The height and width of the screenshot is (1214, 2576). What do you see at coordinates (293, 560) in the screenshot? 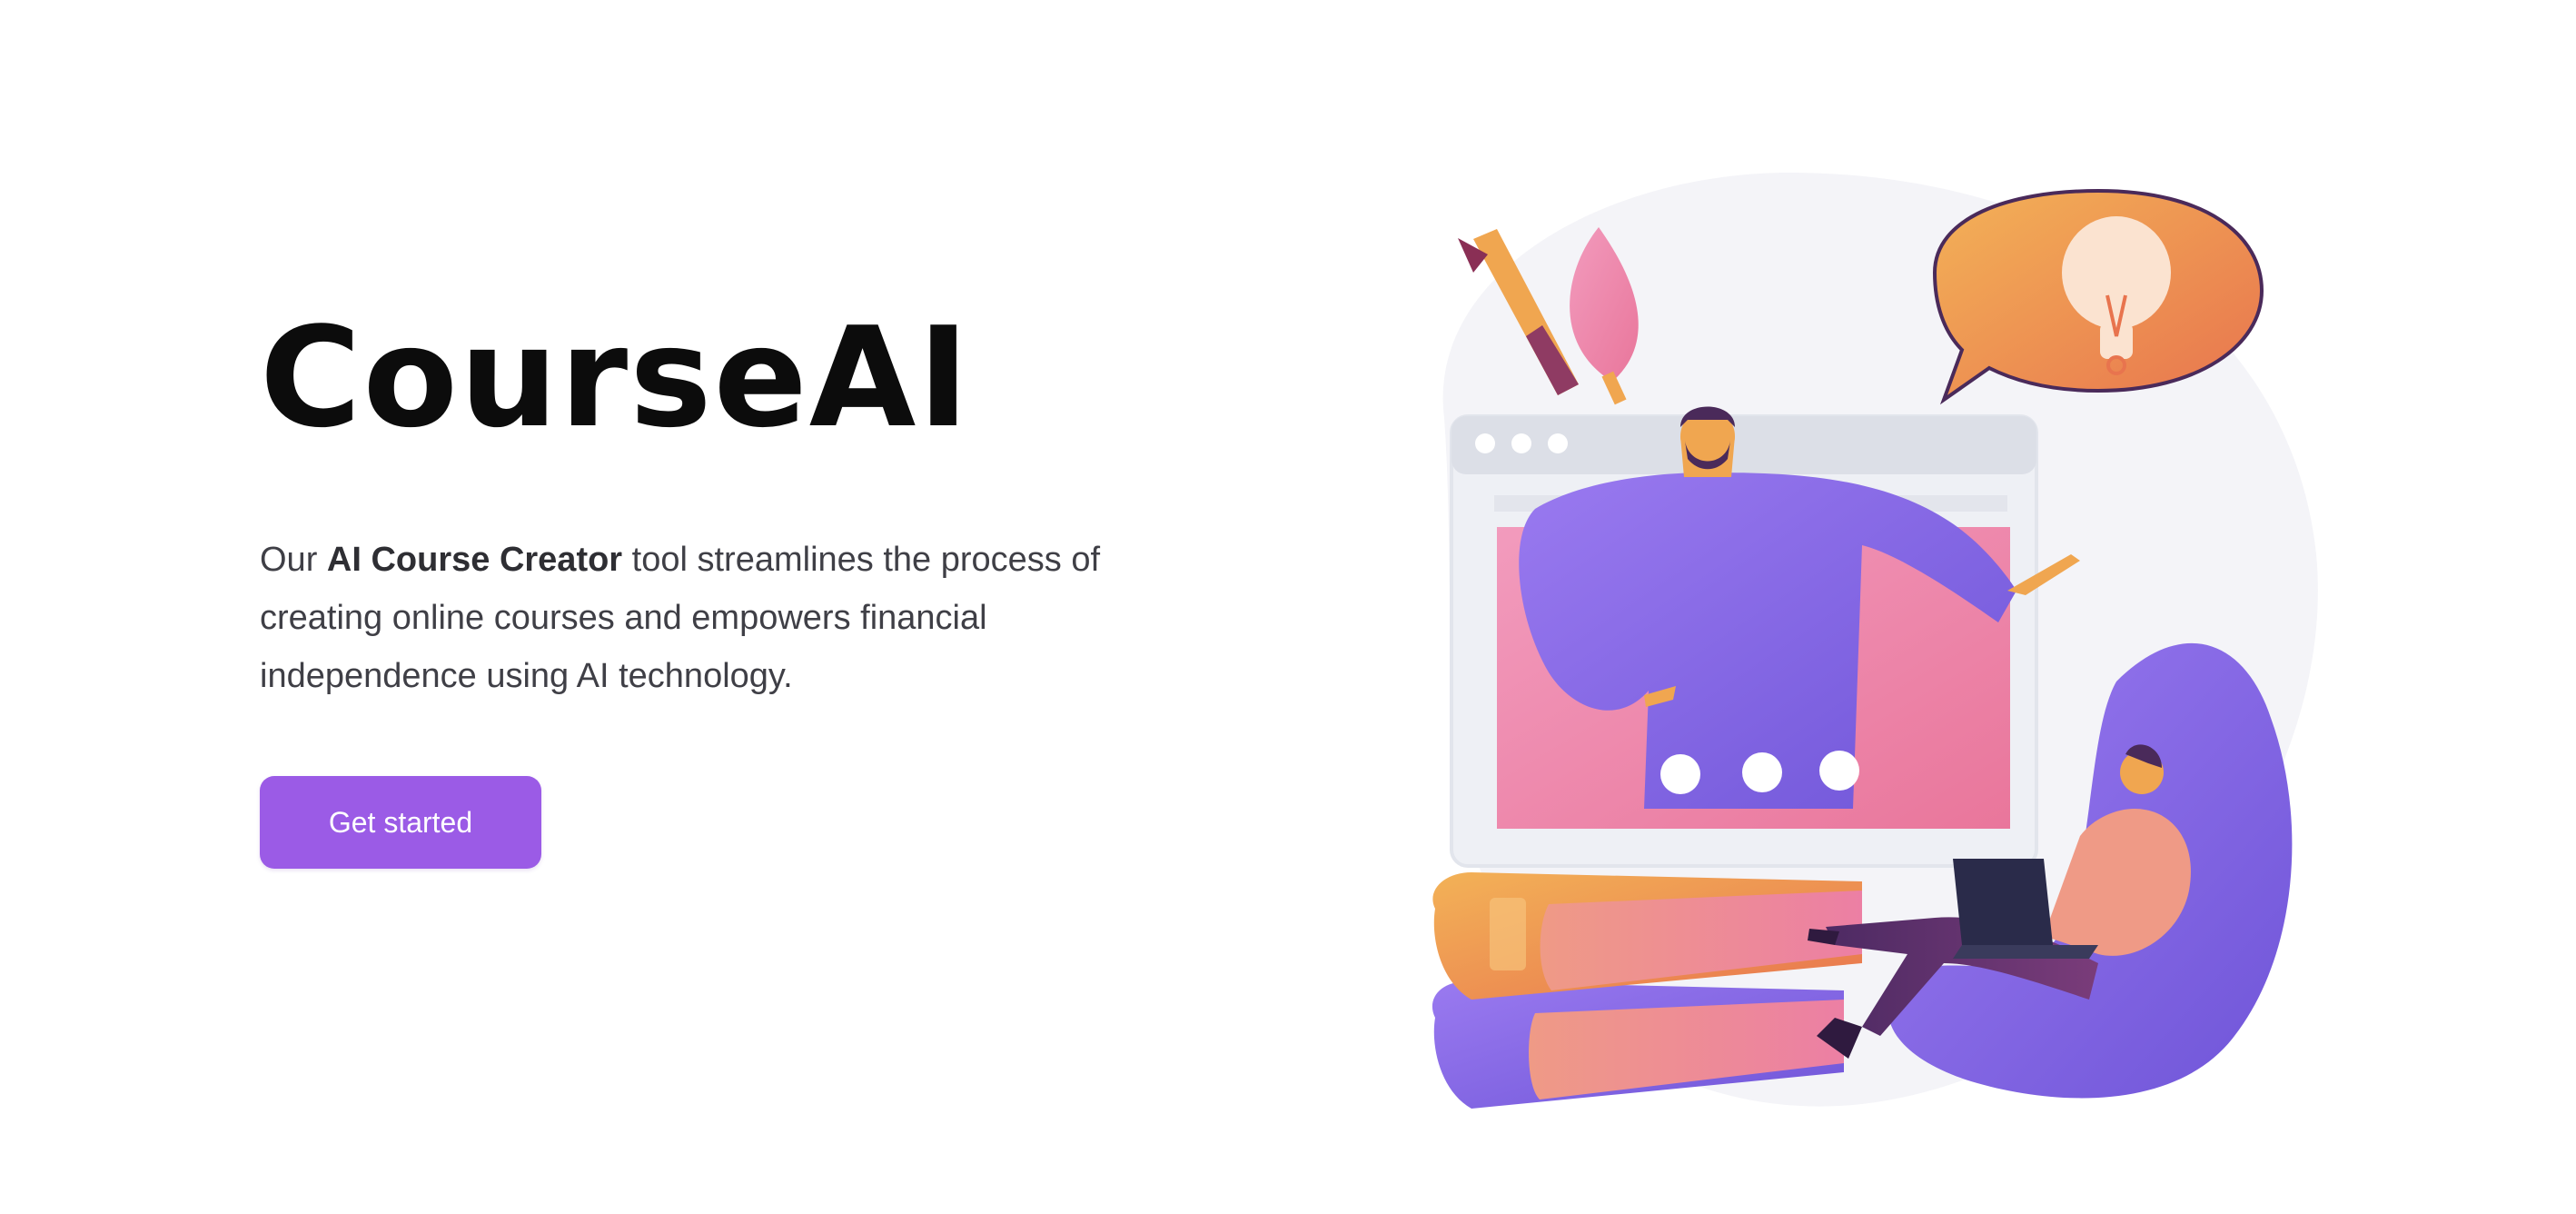
I see `hero-description-intro: Our` at bounding box center [293, 560].